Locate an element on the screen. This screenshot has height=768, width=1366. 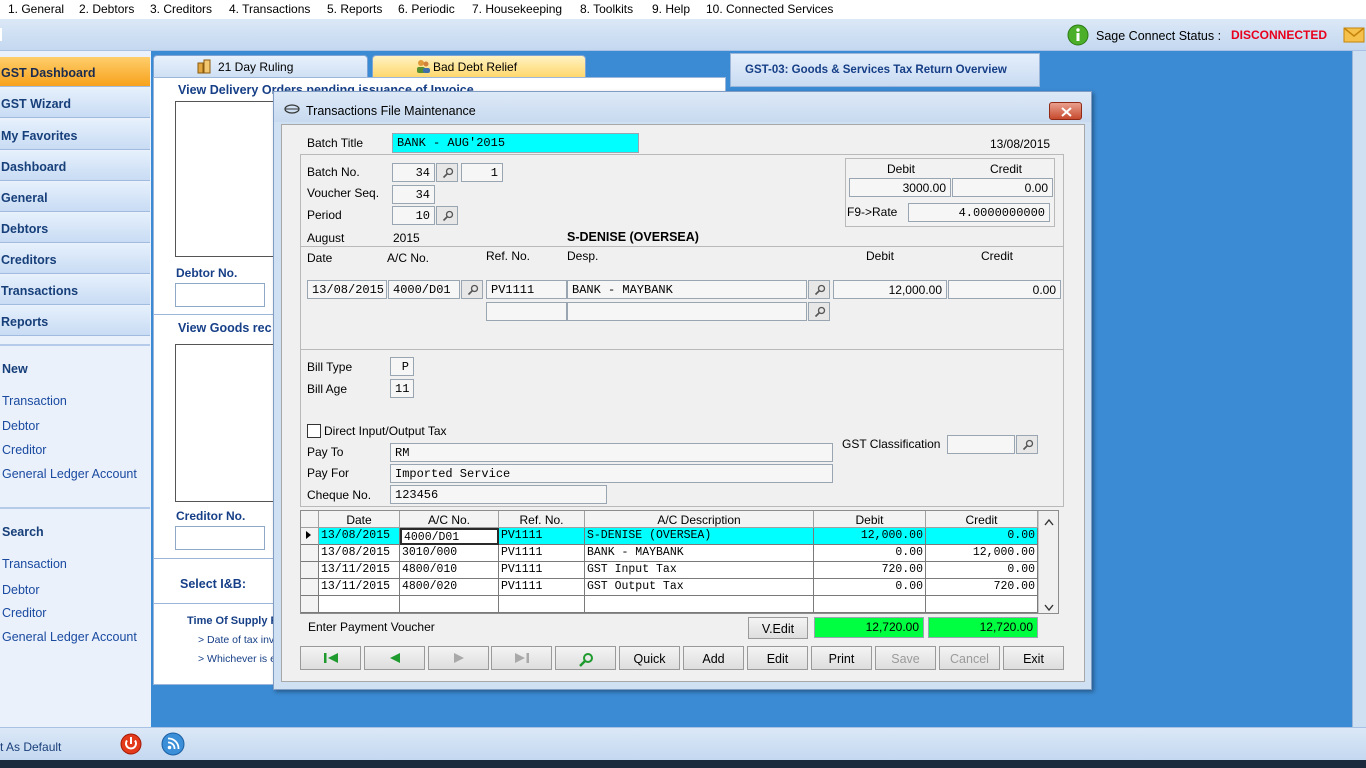
grid-cell: GST Output Tax is located at coordinates (699, 587).